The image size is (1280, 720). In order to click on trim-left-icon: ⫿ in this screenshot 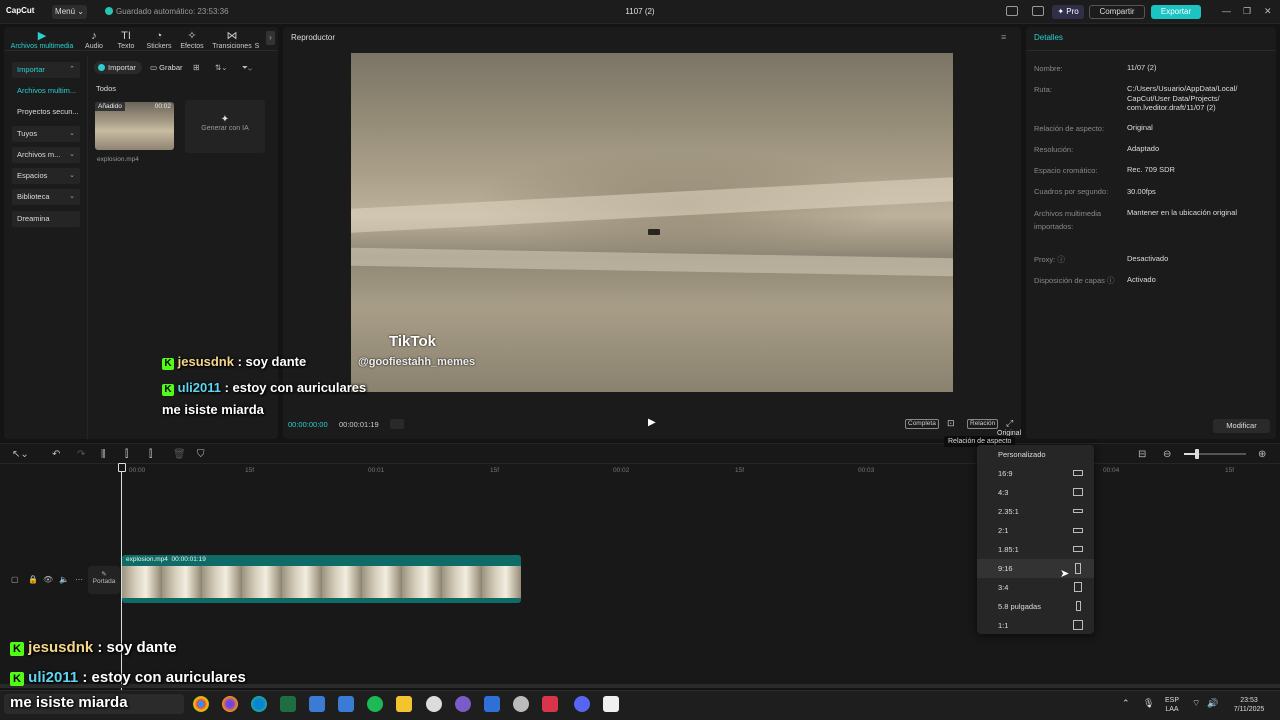, I will do `click(126, 454)`.